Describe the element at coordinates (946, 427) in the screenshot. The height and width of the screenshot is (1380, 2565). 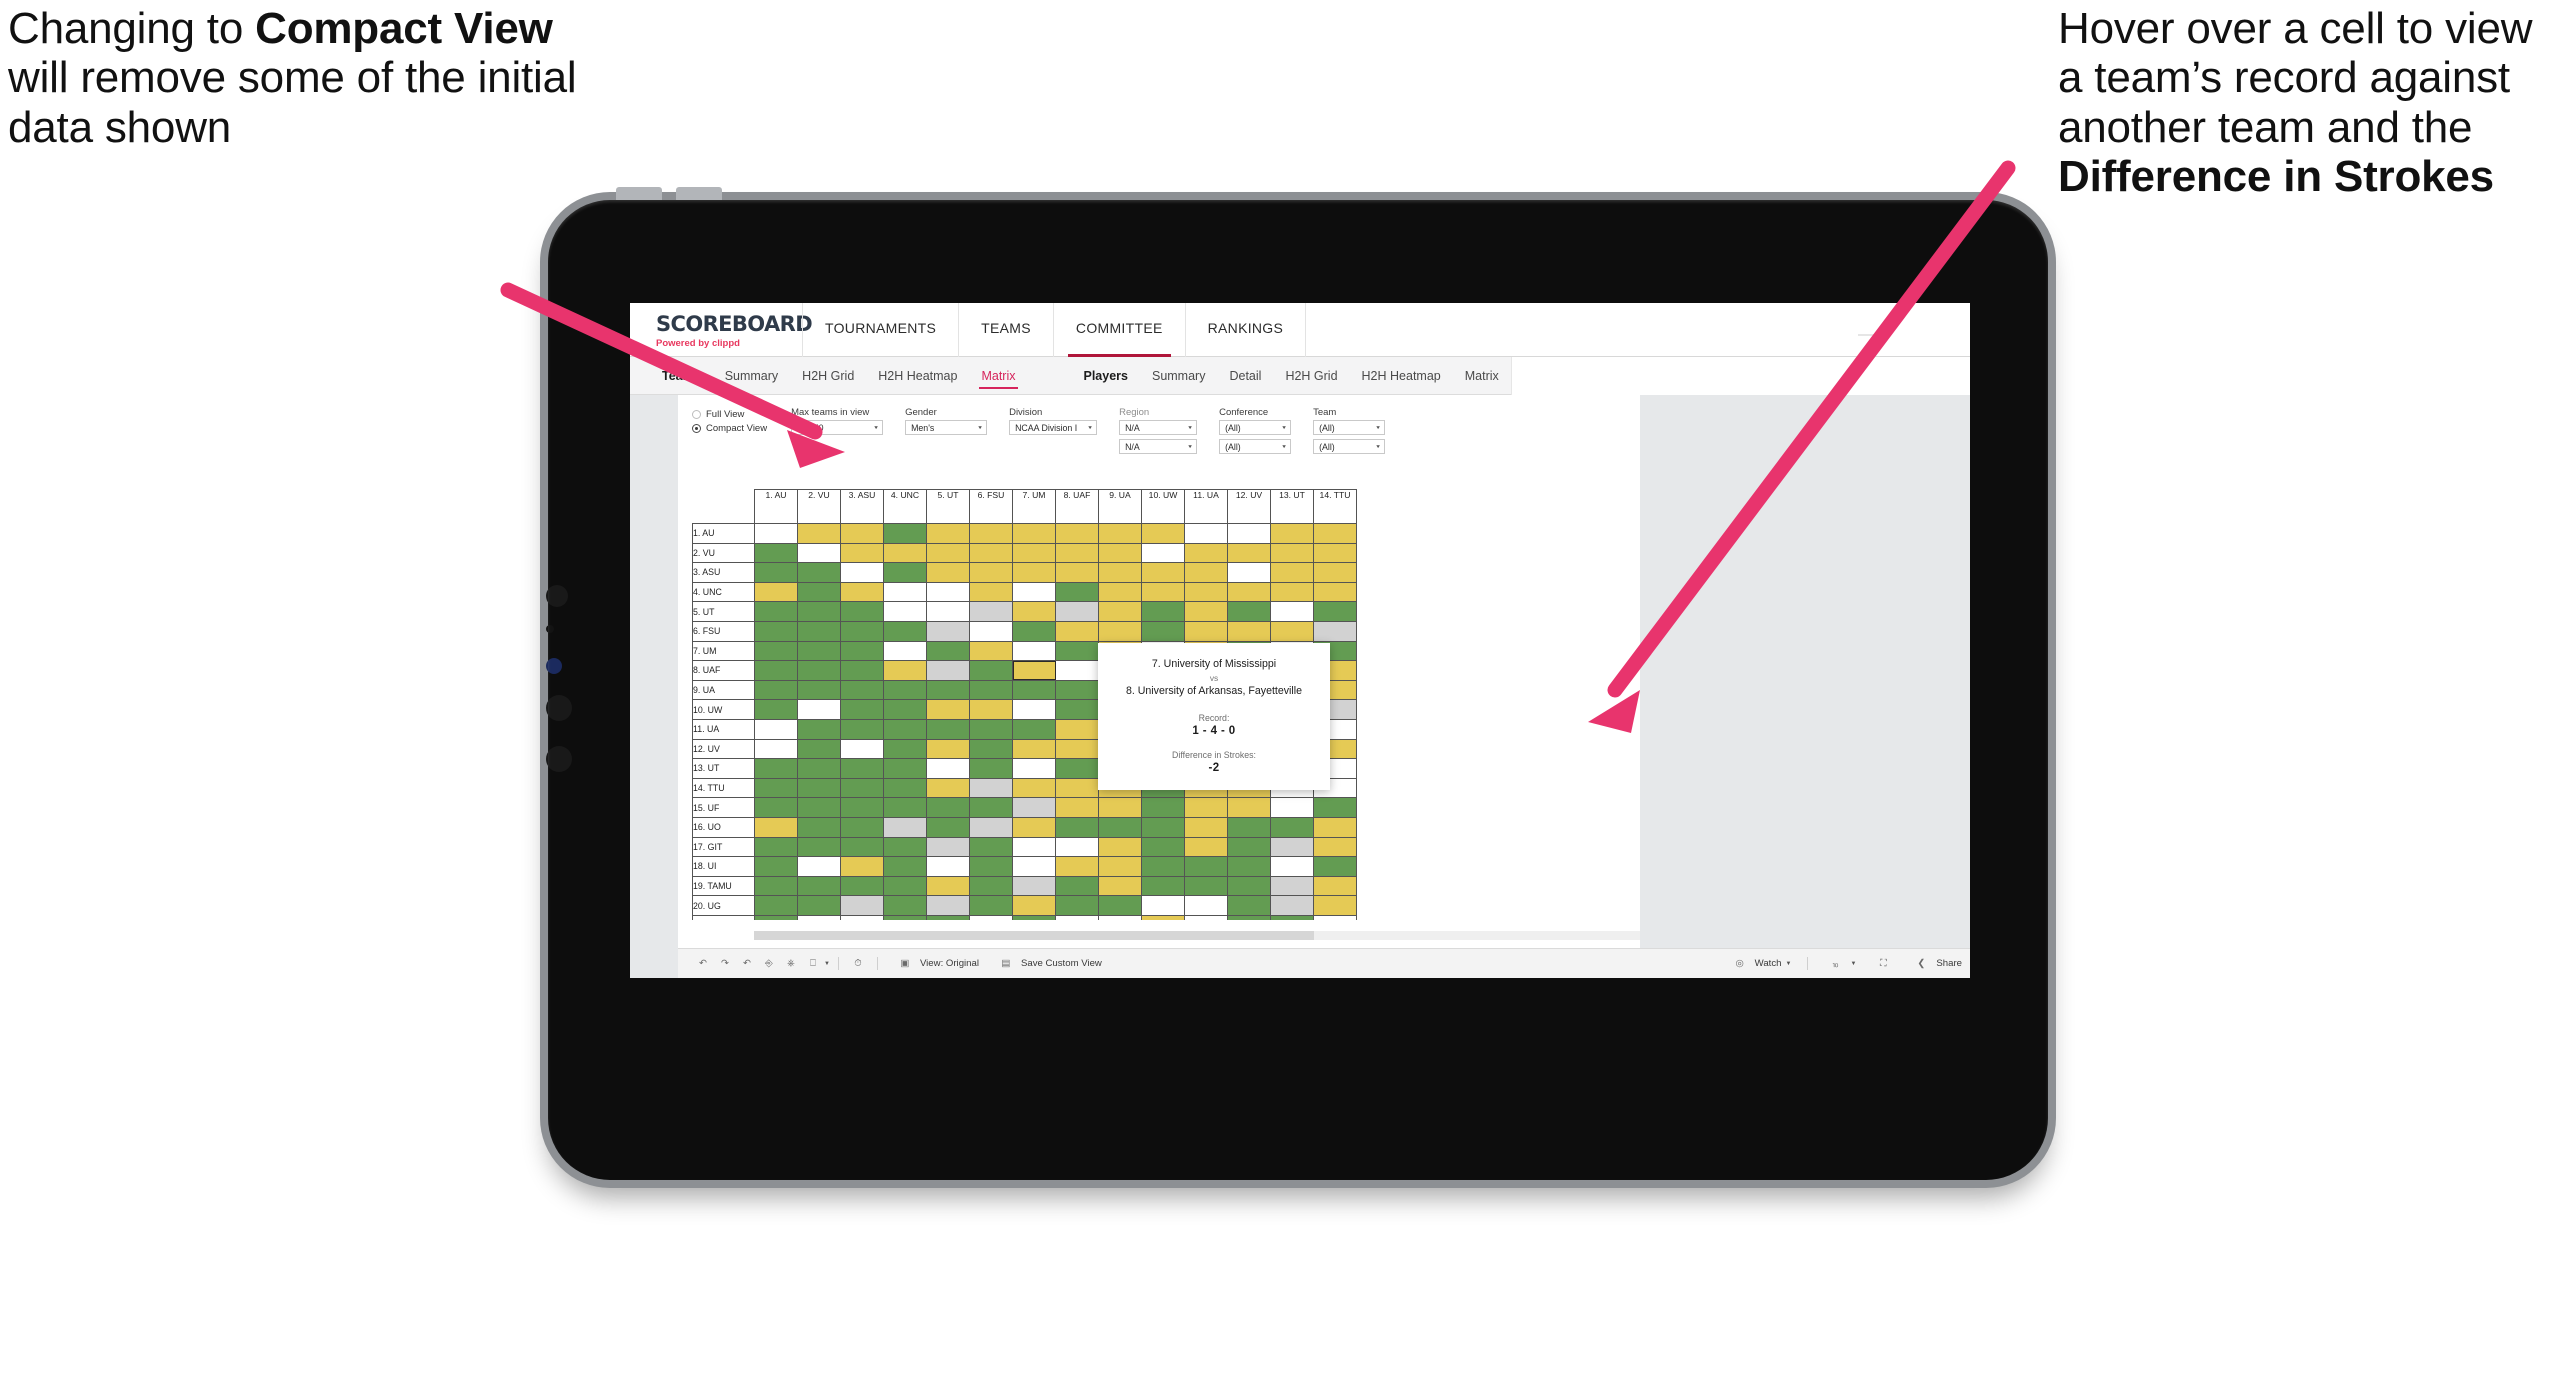
I see `filter-gender-select: Men's ▼` at that location.